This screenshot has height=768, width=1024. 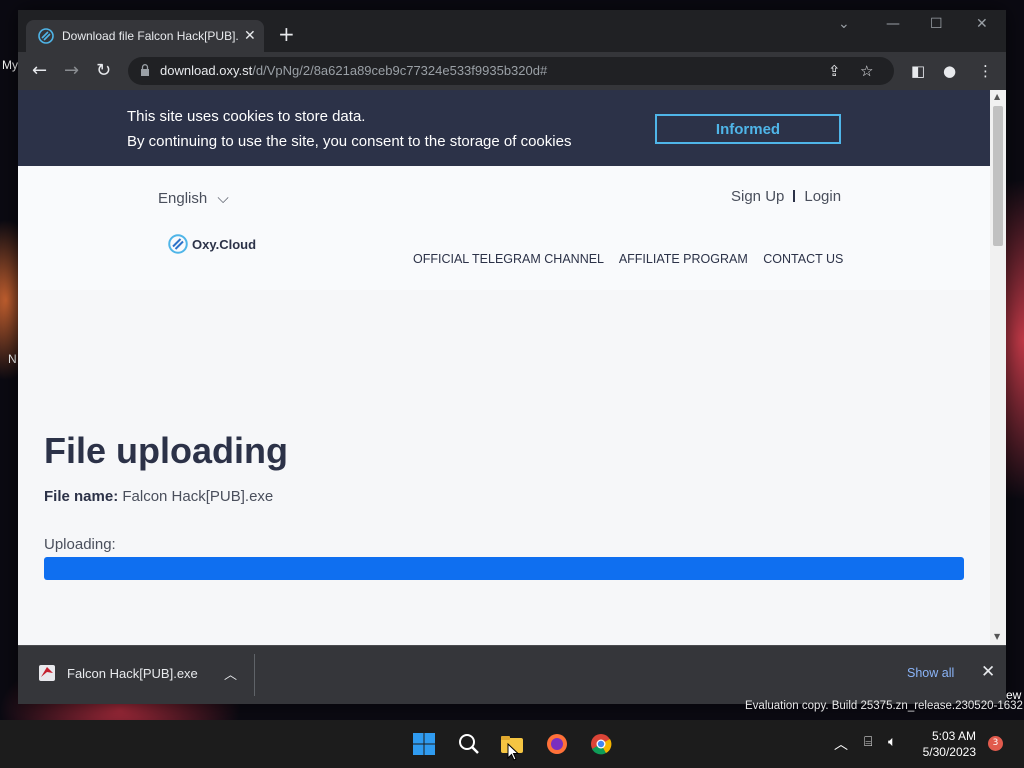 I want to click on tab-title: Download file Falcon Hack[PUB].exe, so click(x=150, y=36).